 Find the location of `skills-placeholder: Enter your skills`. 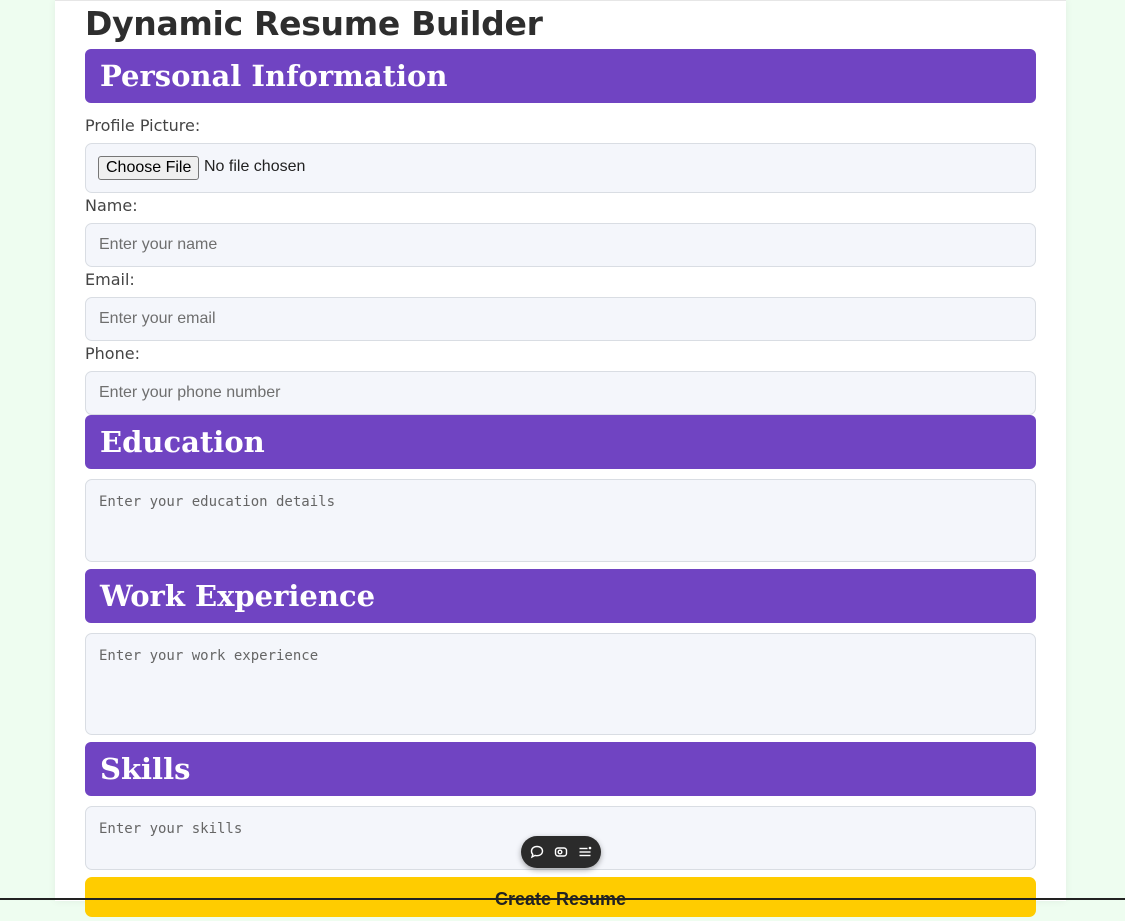

skills-placeholder: Enter your skills is located at coordinates (171, 829).